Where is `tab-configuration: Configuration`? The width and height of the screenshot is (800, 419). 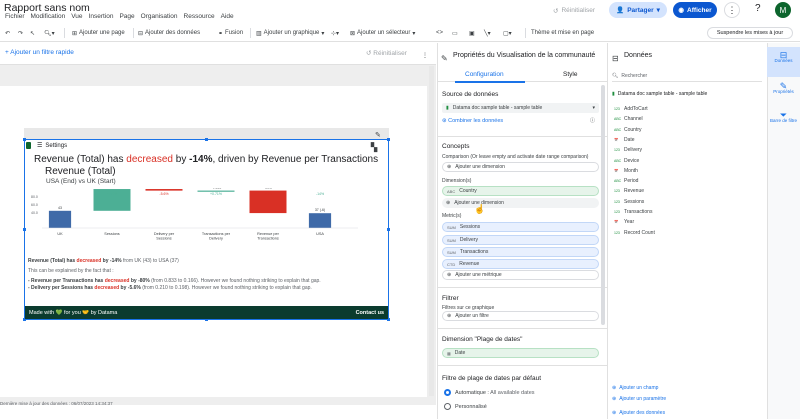
tab-configuration: Configuration is located at coordinates (484, 74).